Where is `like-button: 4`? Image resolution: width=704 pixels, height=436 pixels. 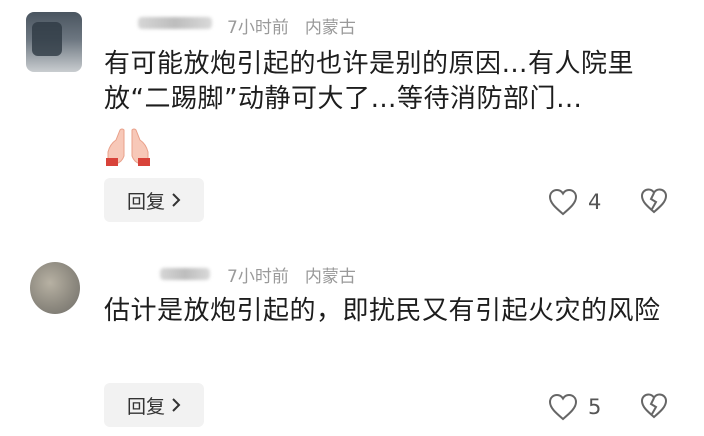
like-button: 4 is located at coordinates (574, 202).